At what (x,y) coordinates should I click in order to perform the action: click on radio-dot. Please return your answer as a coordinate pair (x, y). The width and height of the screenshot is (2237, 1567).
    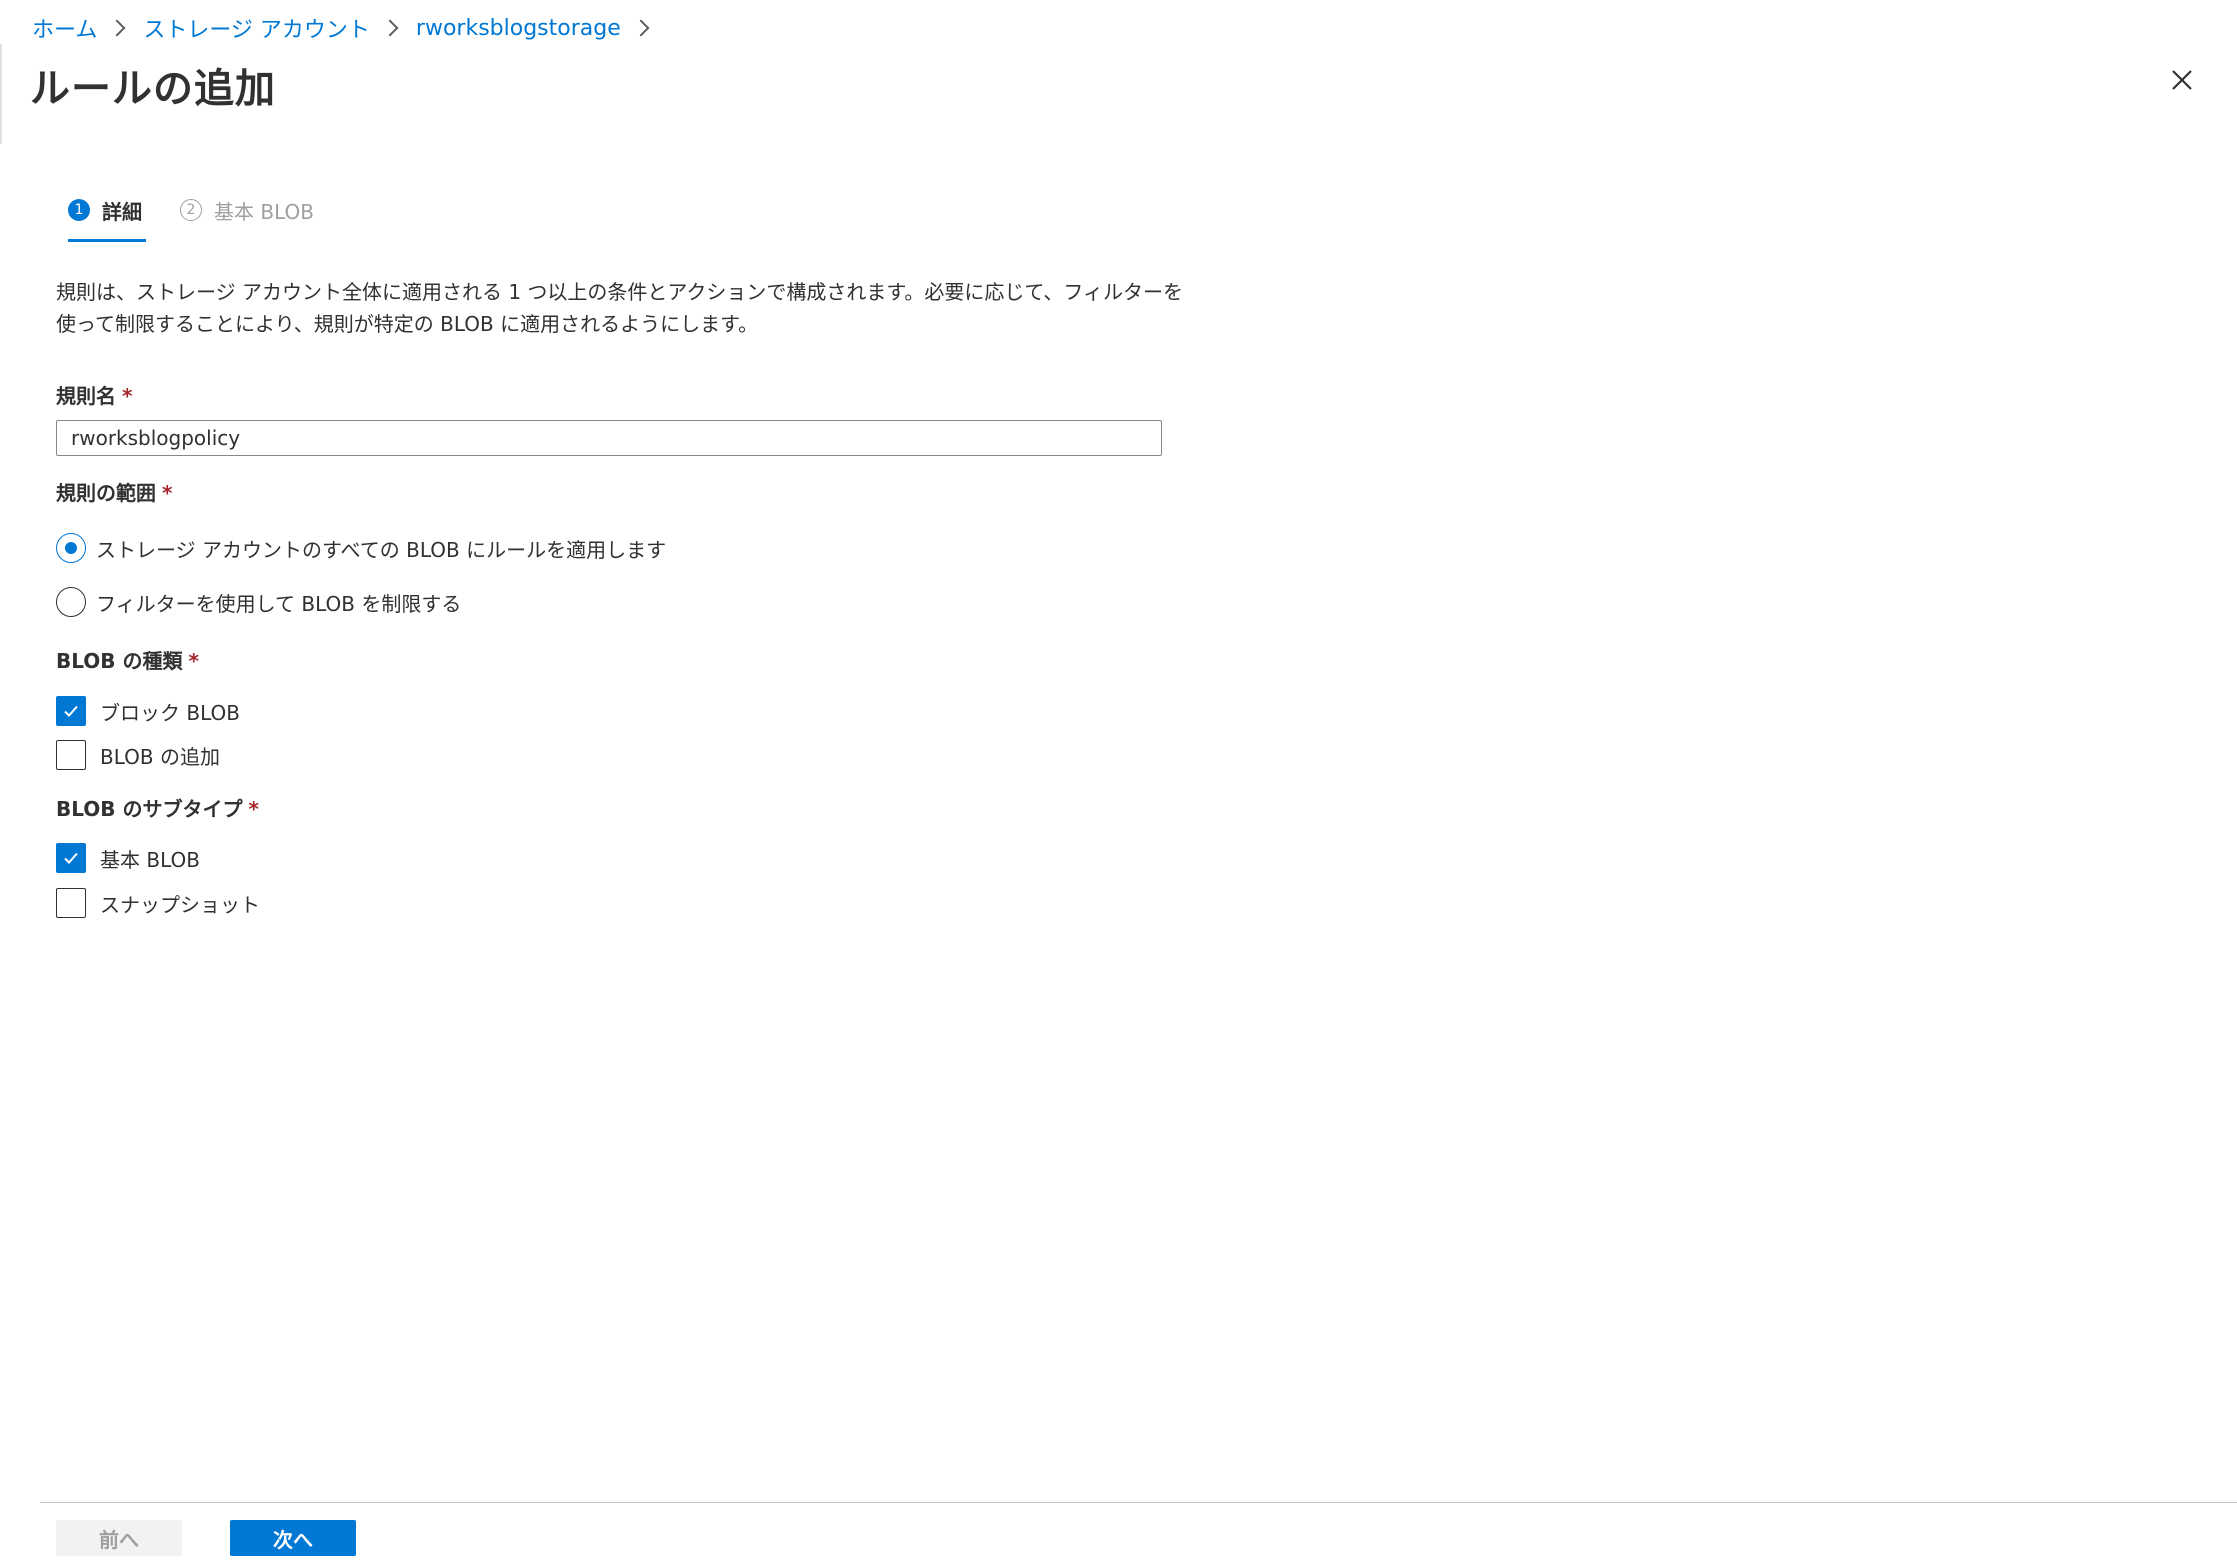
    Looking at the image, I should click on (71, 548).